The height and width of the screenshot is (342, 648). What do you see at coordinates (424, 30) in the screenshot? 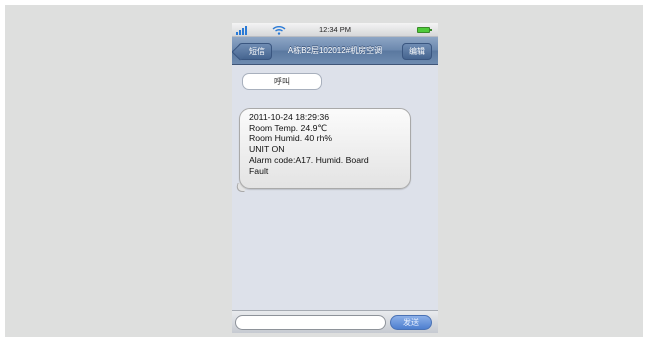
I see `battery-icon` at bounding box center [424, 30].